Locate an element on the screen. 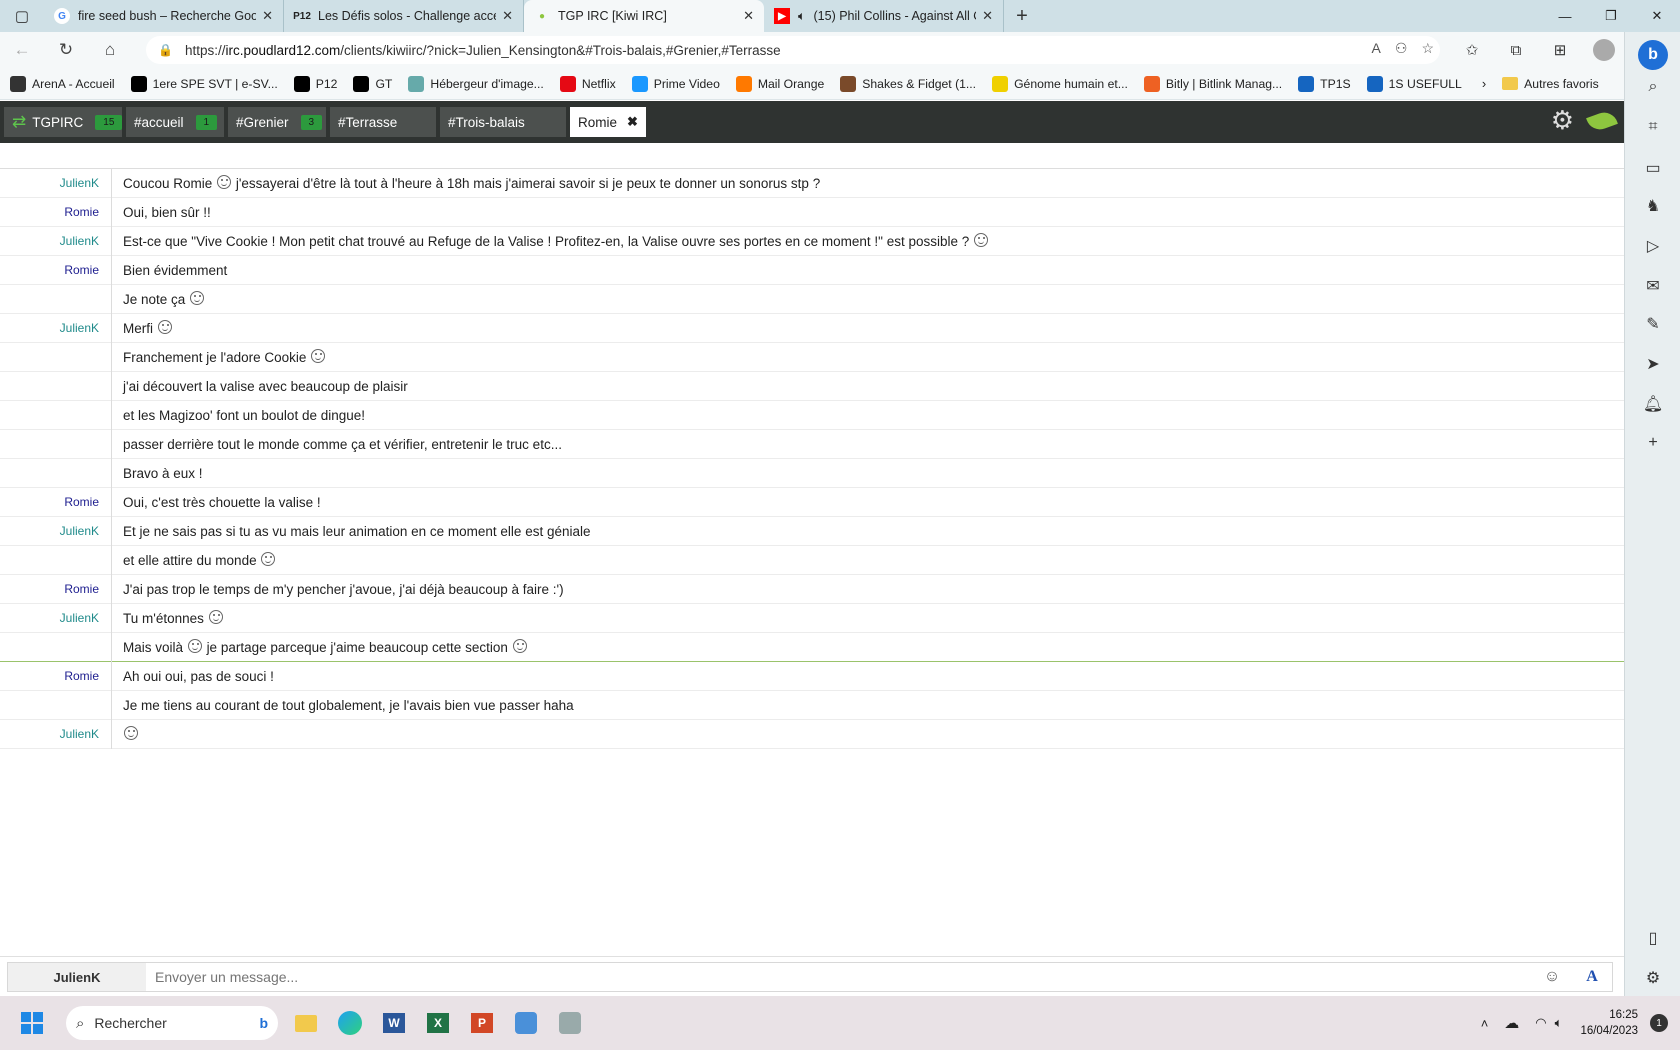 The height and width of the screenshot is (1050, 1680). more-bookmarks-chevron-icon: › is located at coordinates (1484, 83).